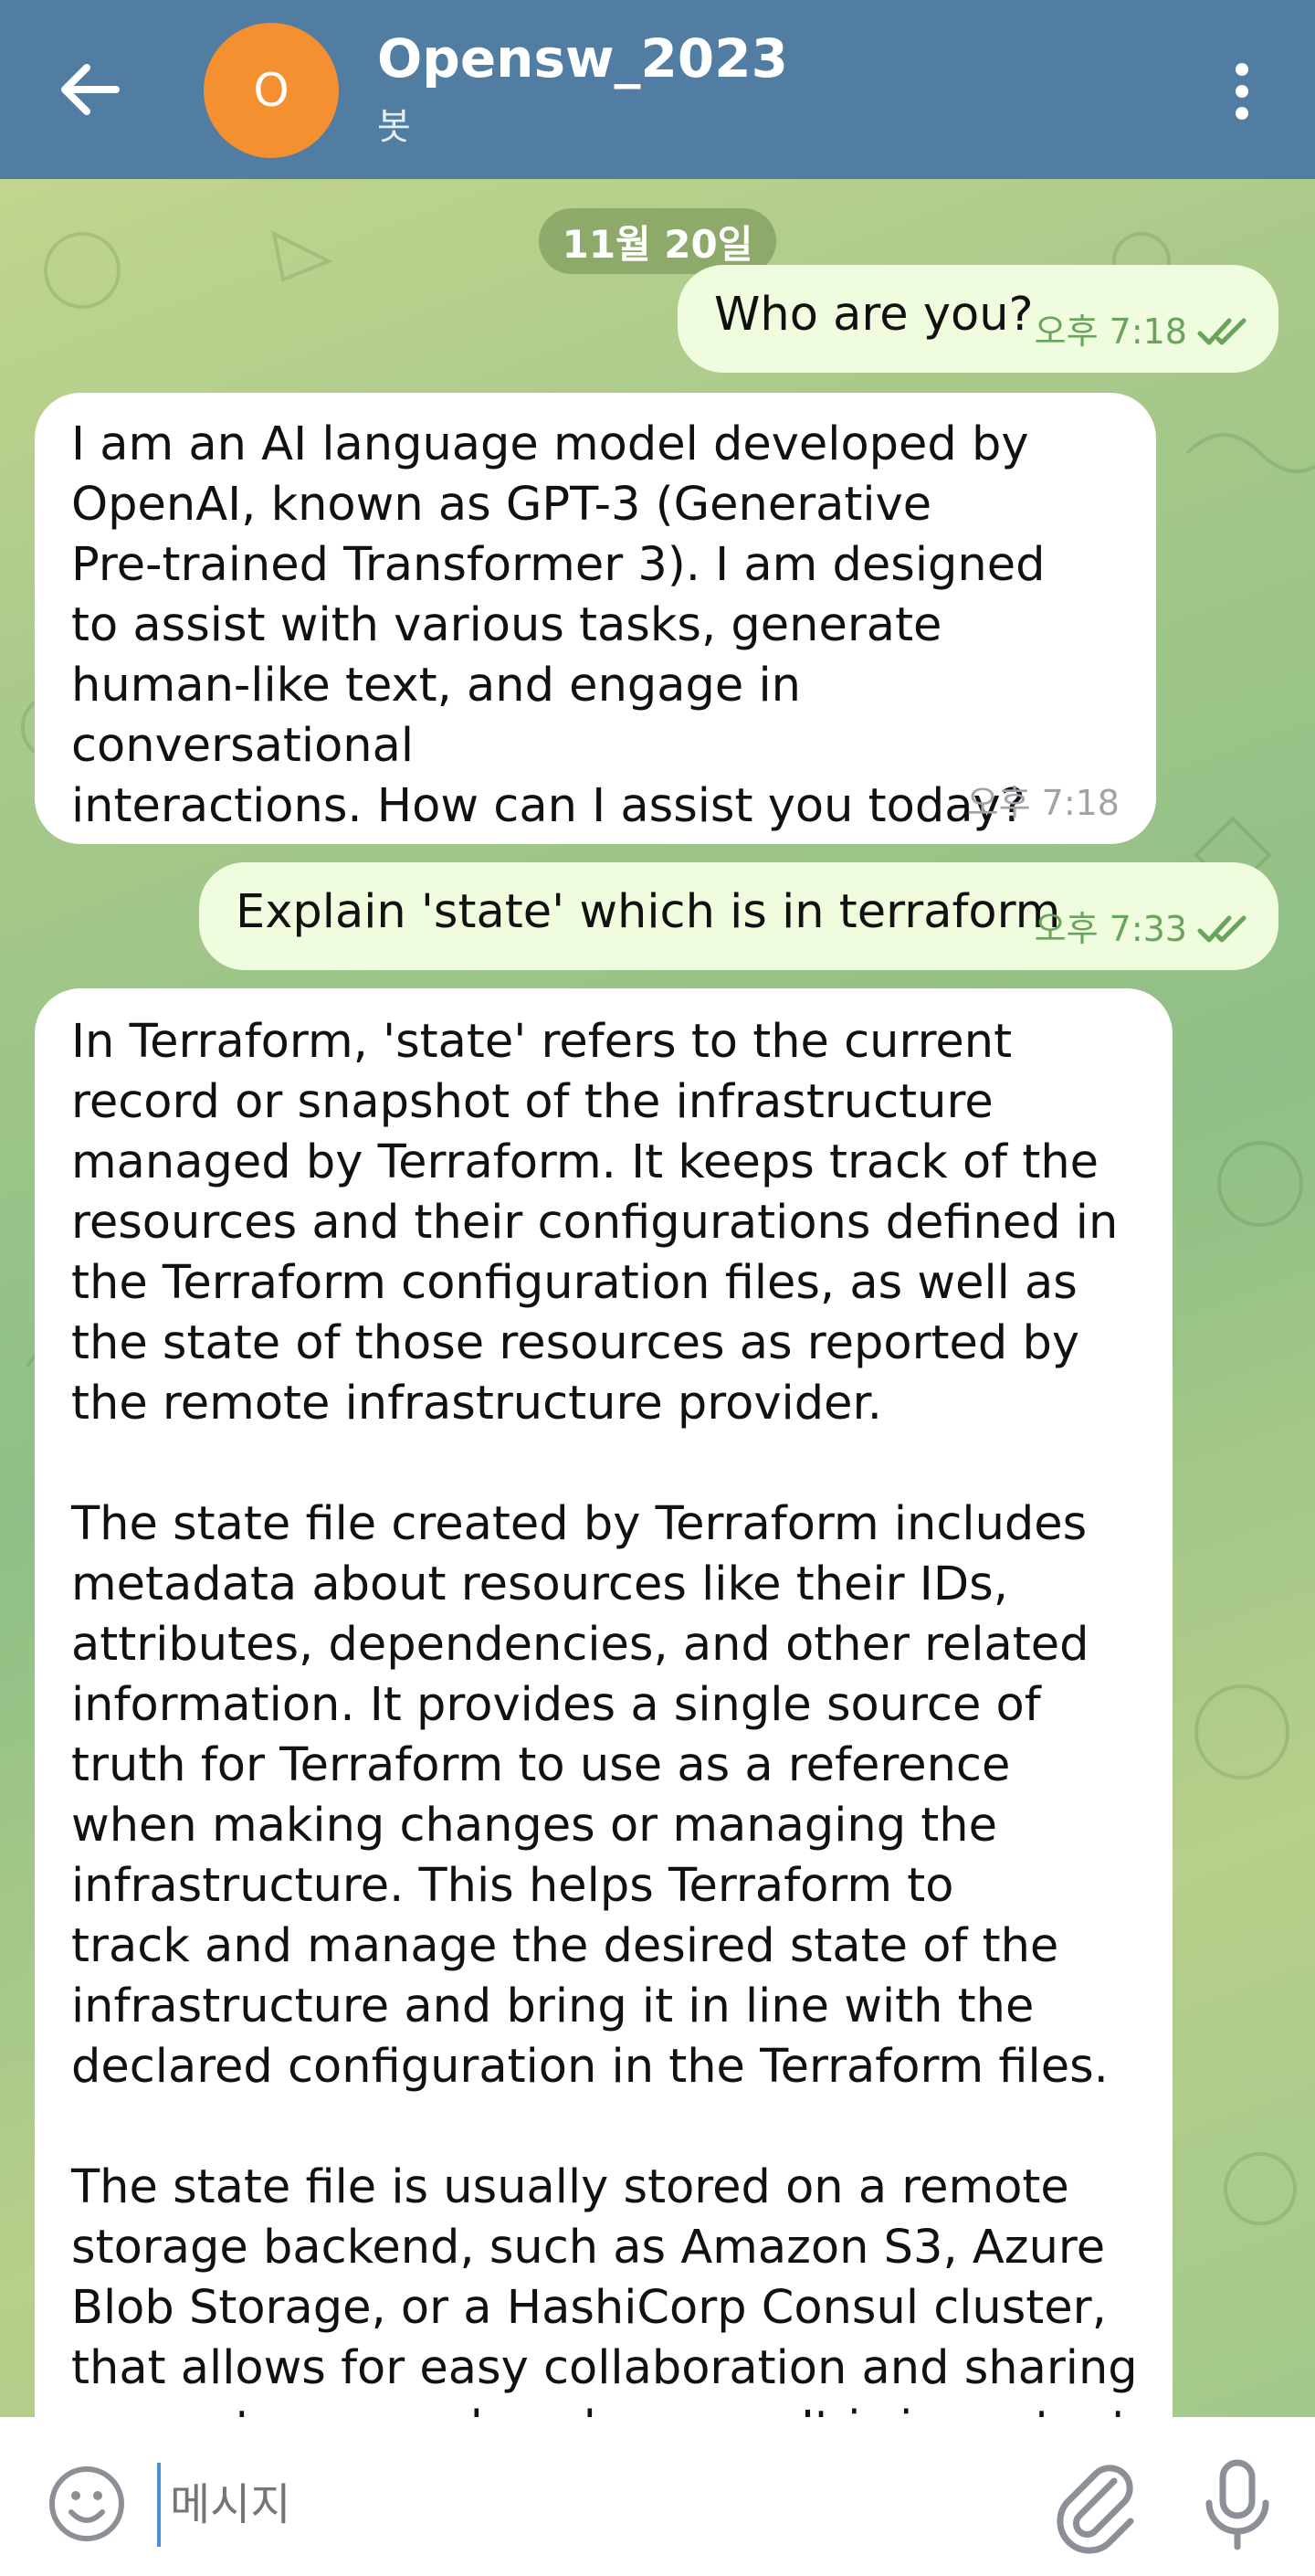 This screenshot has width=1315, height=2576. I want to click on microphone-icon, so click(1237, 2504).